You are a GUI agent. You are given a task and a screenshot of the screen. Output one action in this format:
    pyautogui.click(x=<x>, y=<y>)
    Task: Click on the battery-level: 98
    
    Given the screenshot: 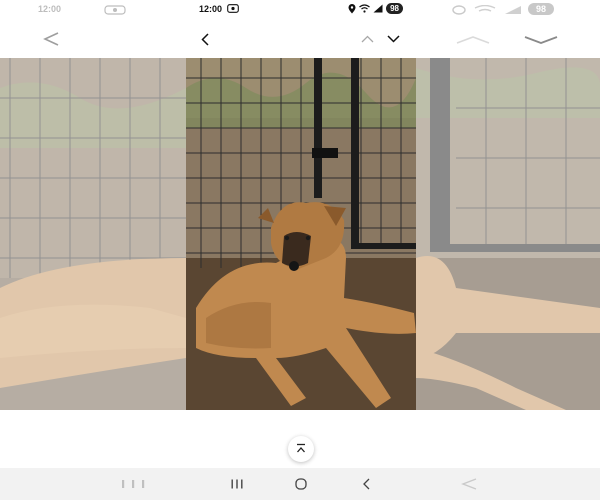 What is the action you would take?
    pyautogui.click(x=394, y=8)
    